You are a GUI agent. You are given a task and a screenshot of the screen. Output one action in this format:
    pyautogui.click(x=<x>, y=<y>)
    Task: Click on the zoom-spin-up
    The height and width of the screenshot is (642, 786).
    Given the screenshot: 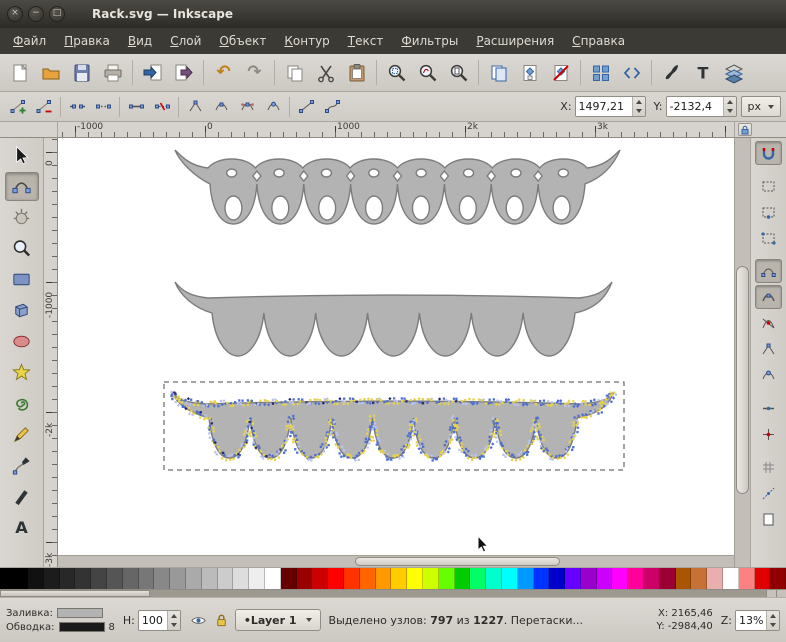 What is the action you would take?
    pyautogui.click(x=773, y=616)
    